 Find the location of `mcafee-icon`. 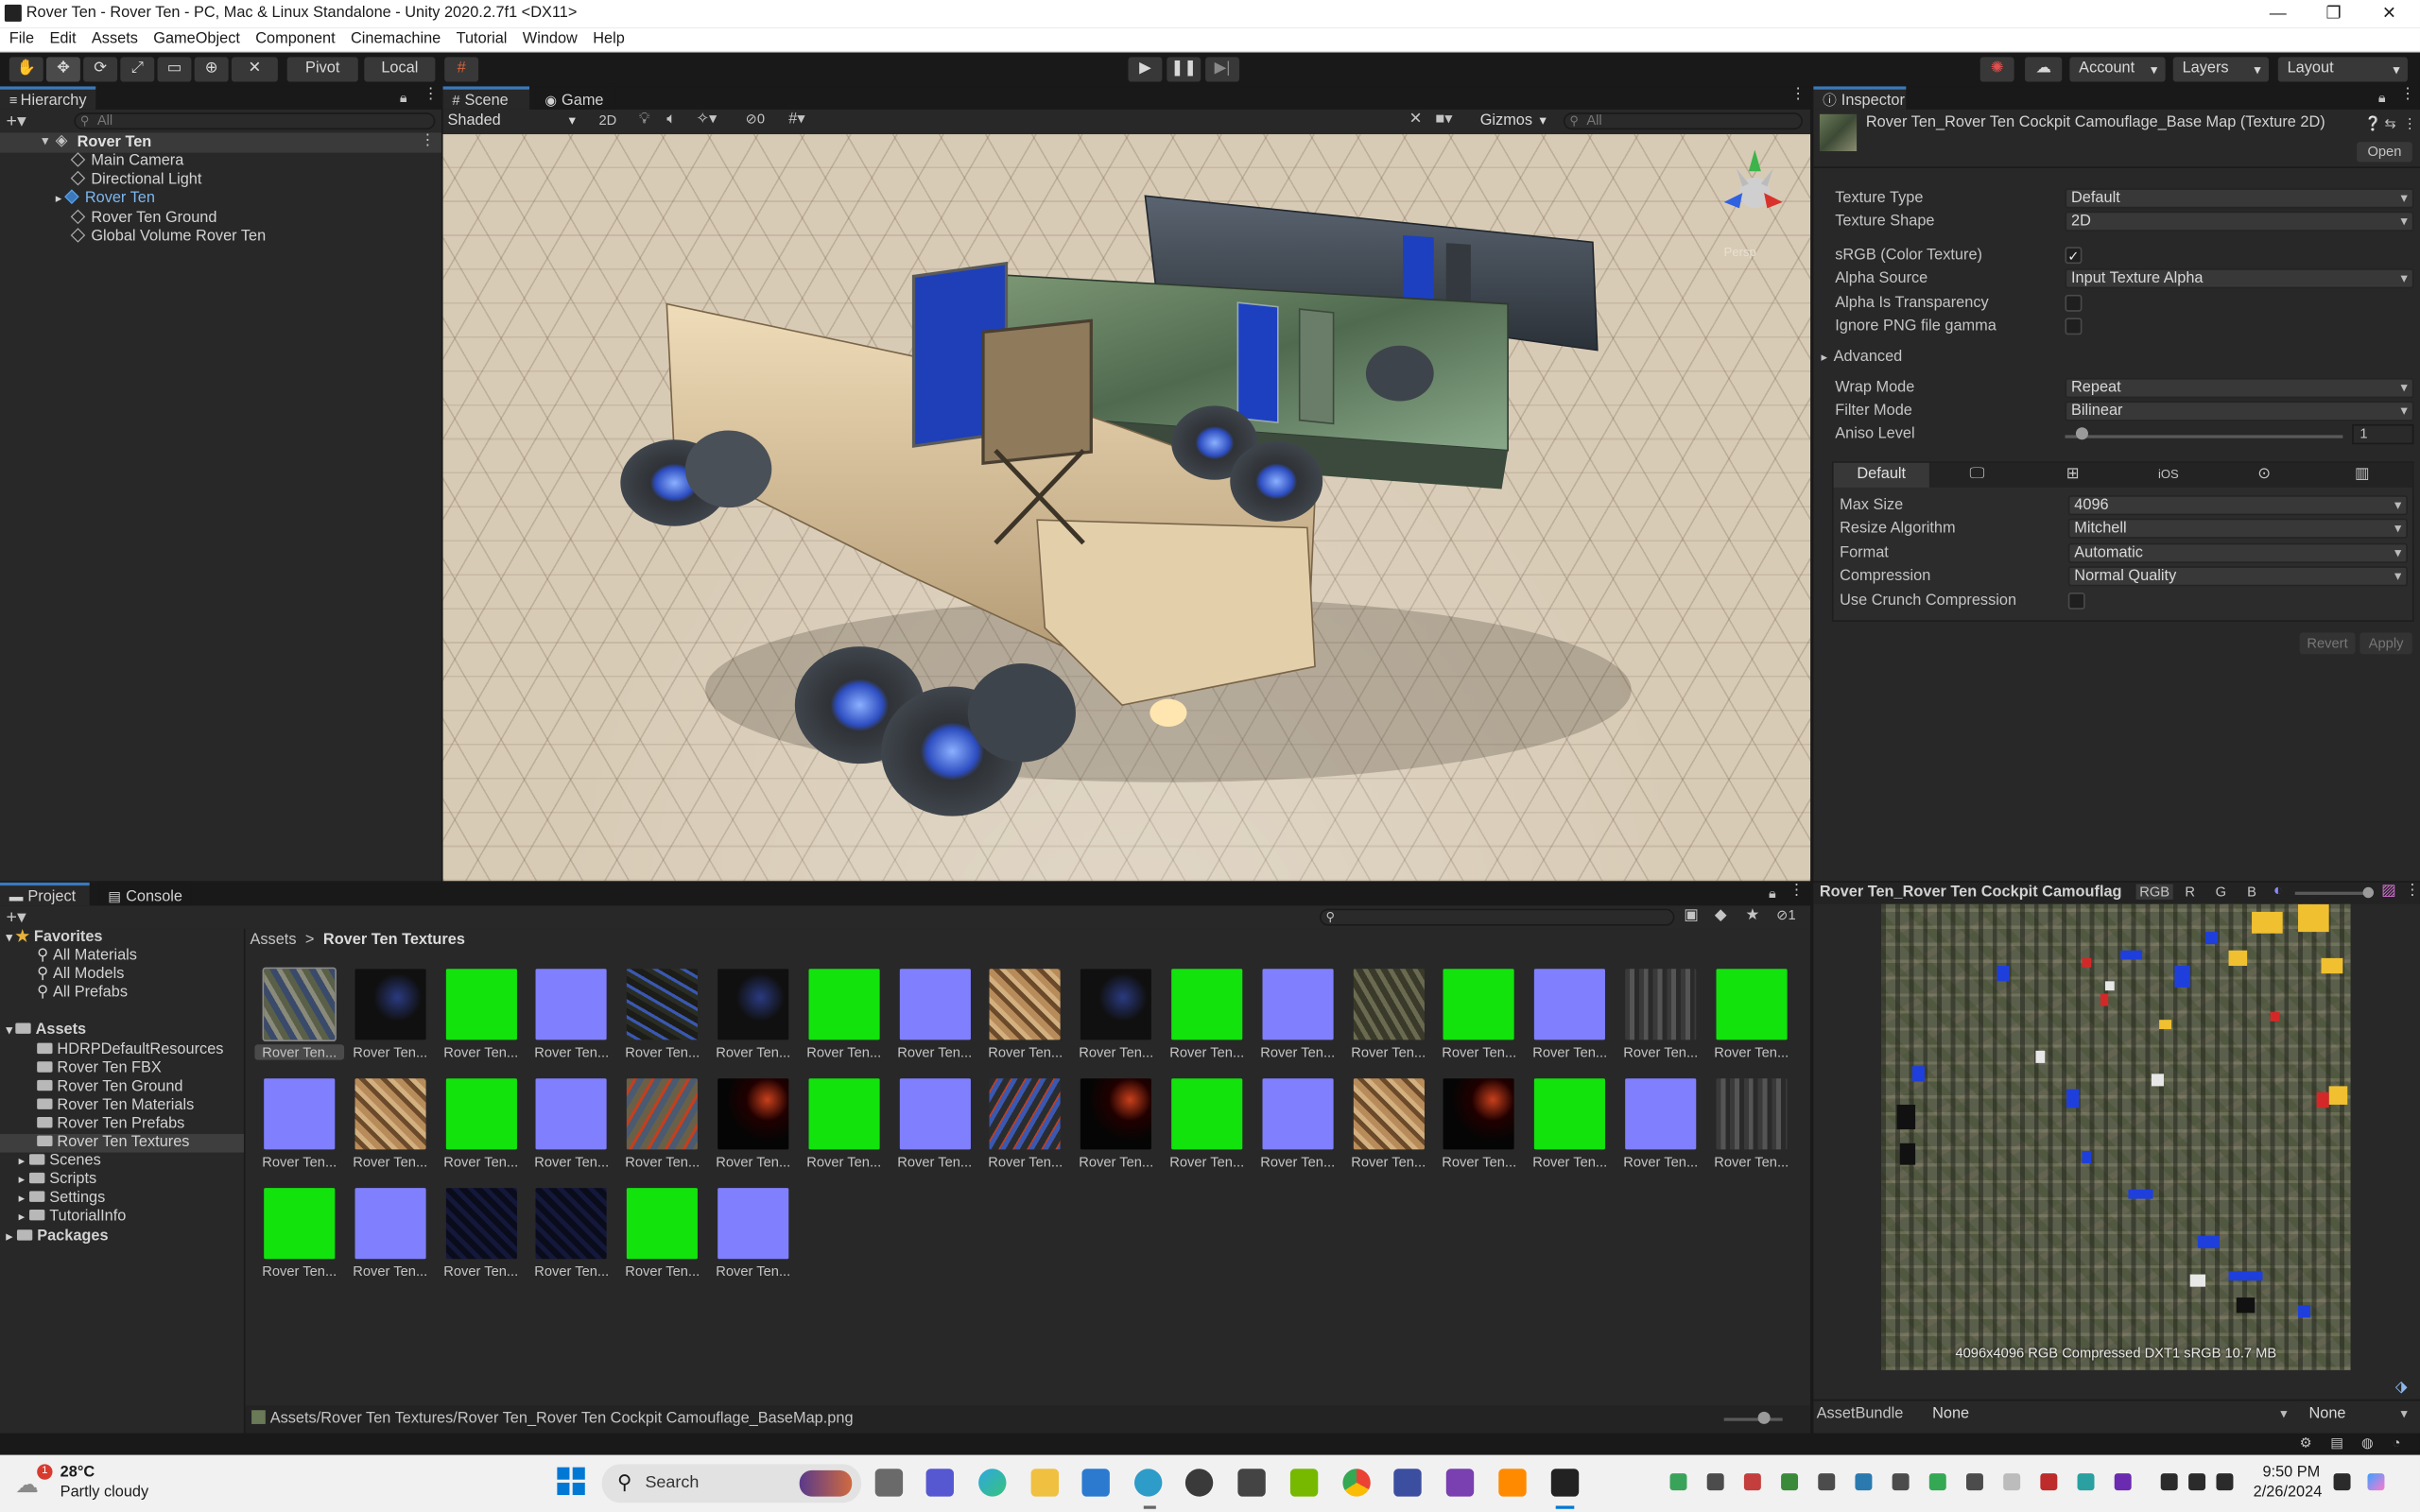

mcafee-icon is located at coordinates (2049, 1482).